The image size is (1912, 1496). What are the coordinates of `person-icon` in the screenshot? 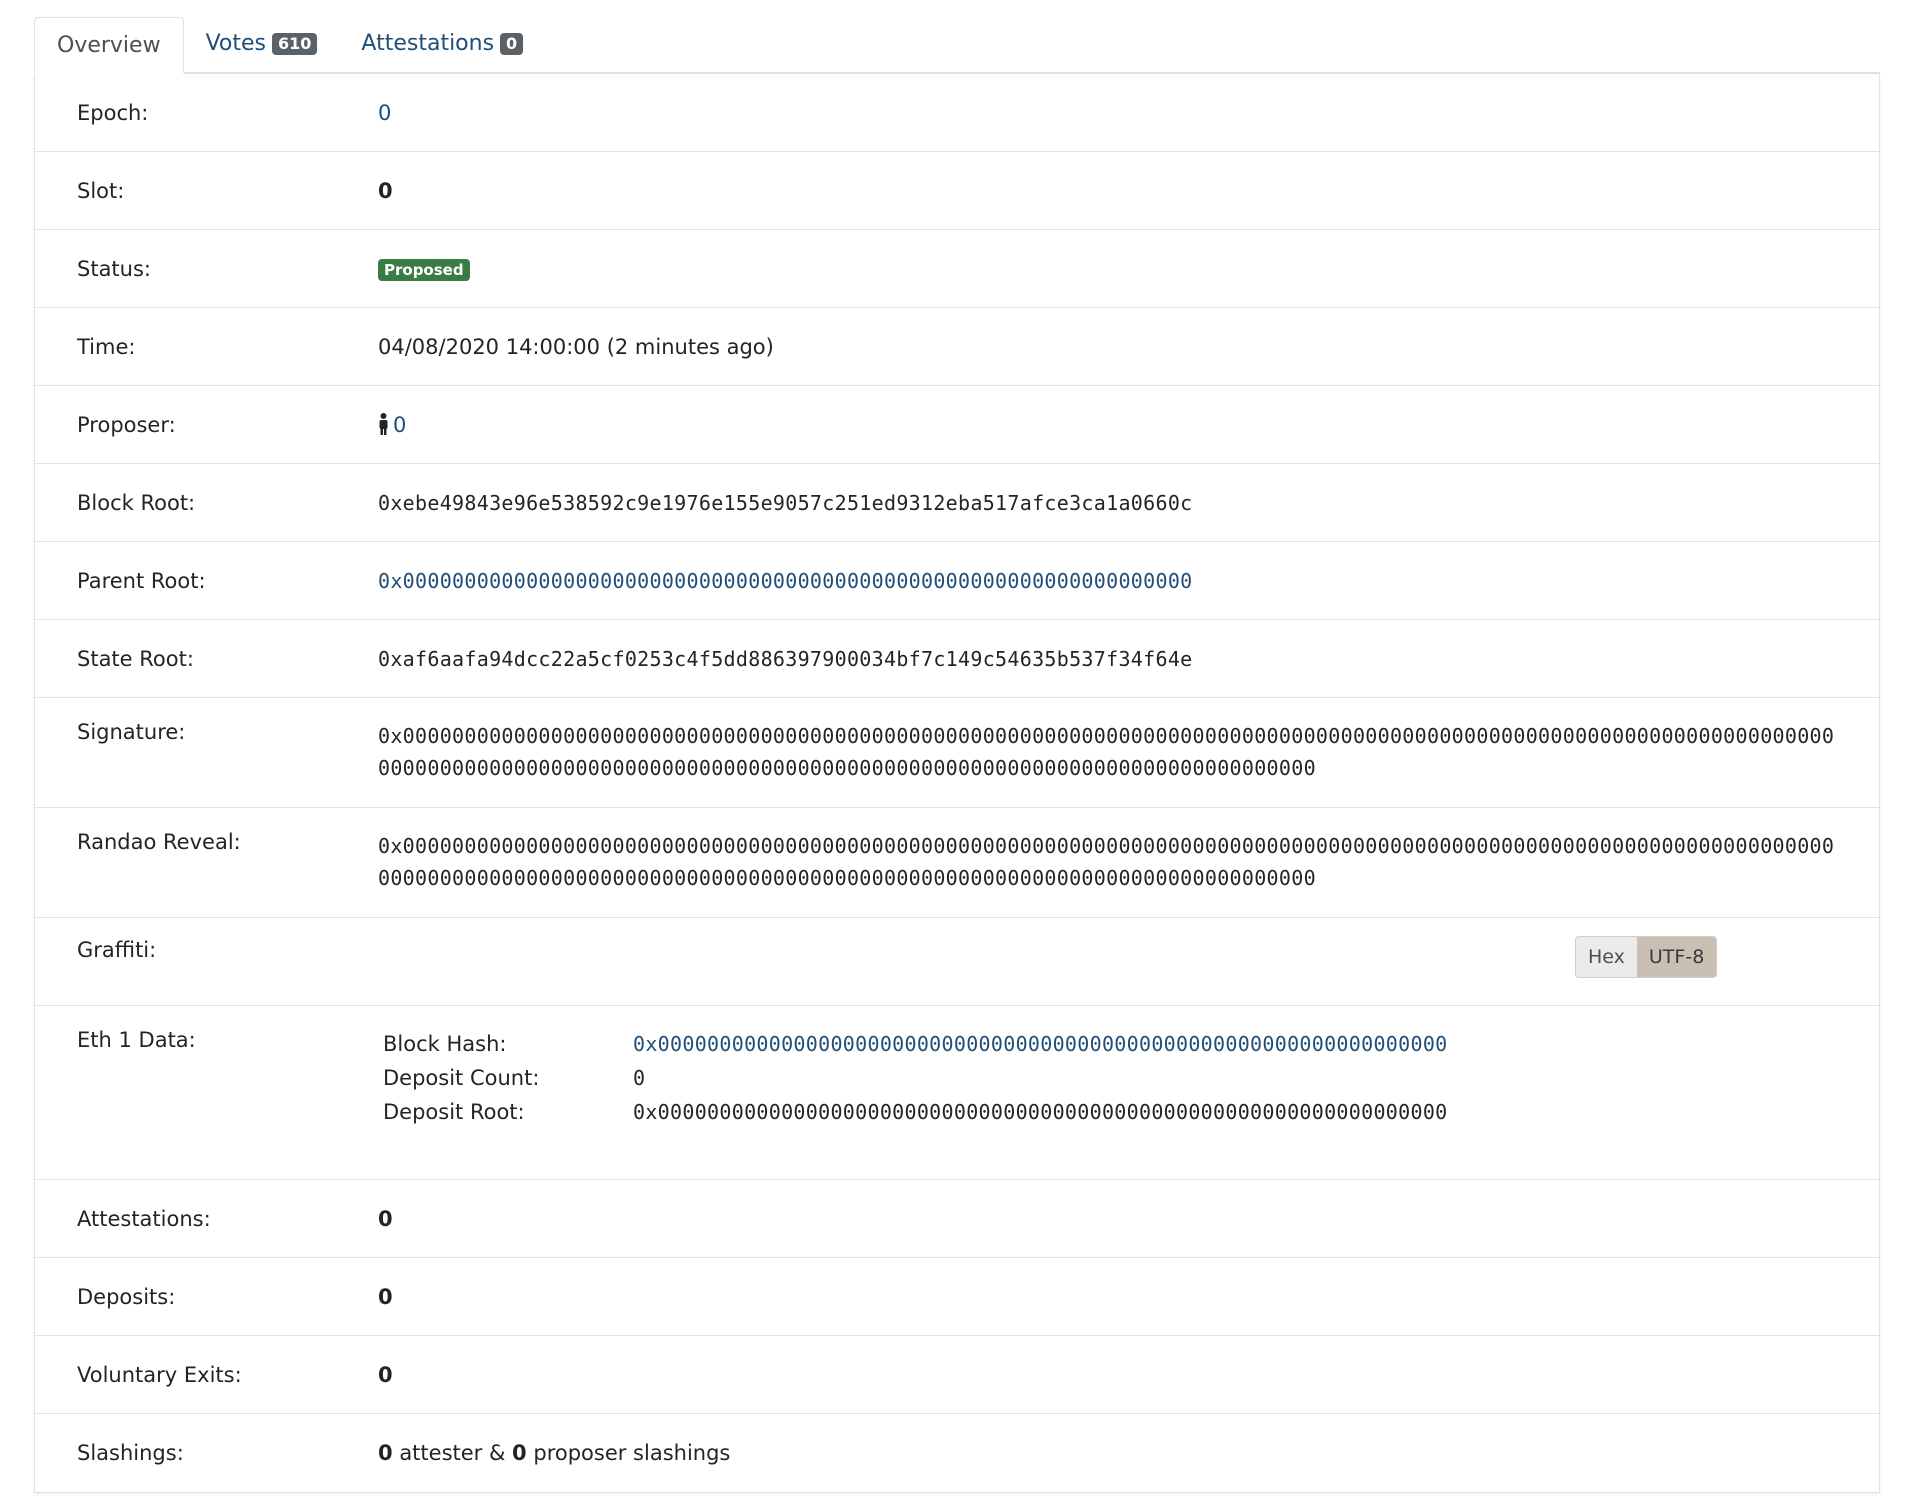 It's located at (383, 423).